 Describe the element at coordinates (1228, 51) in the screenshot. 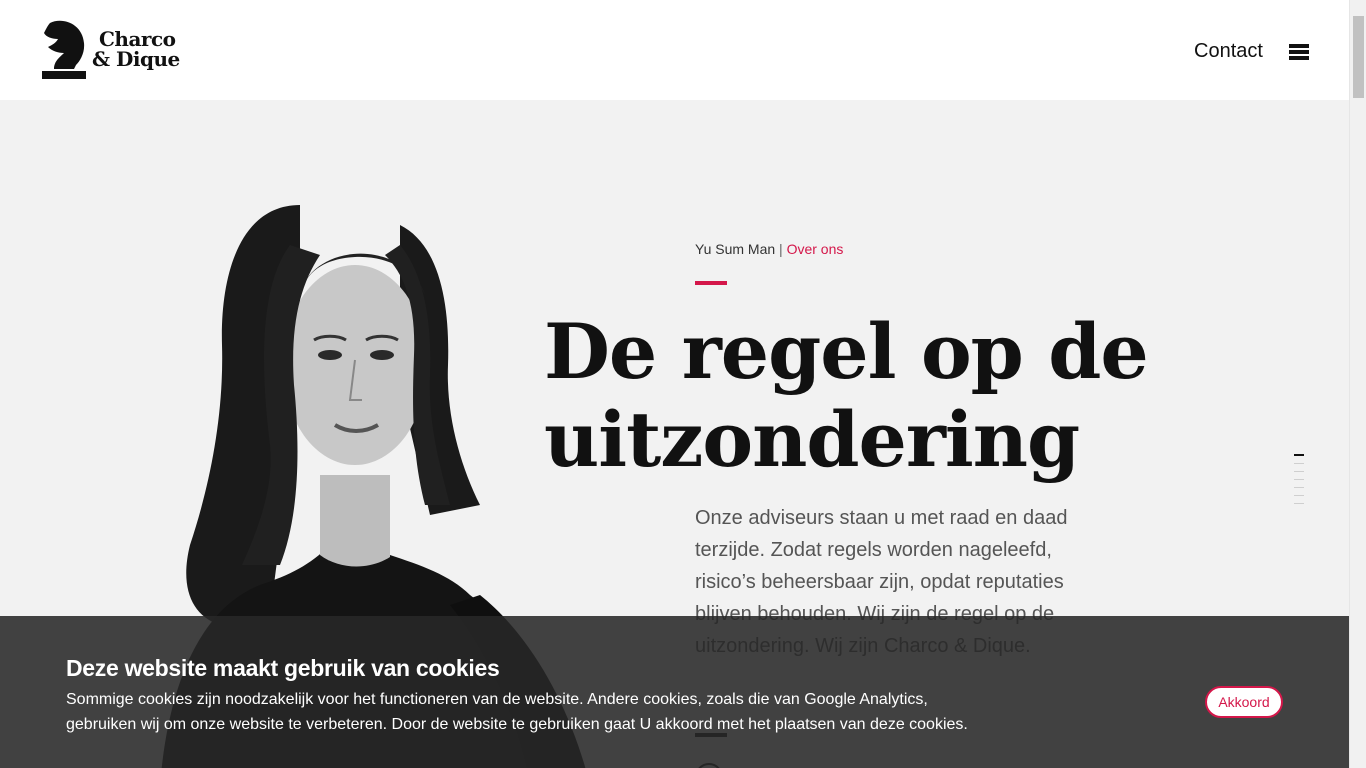

I see `contact-link: Contact` at that location.